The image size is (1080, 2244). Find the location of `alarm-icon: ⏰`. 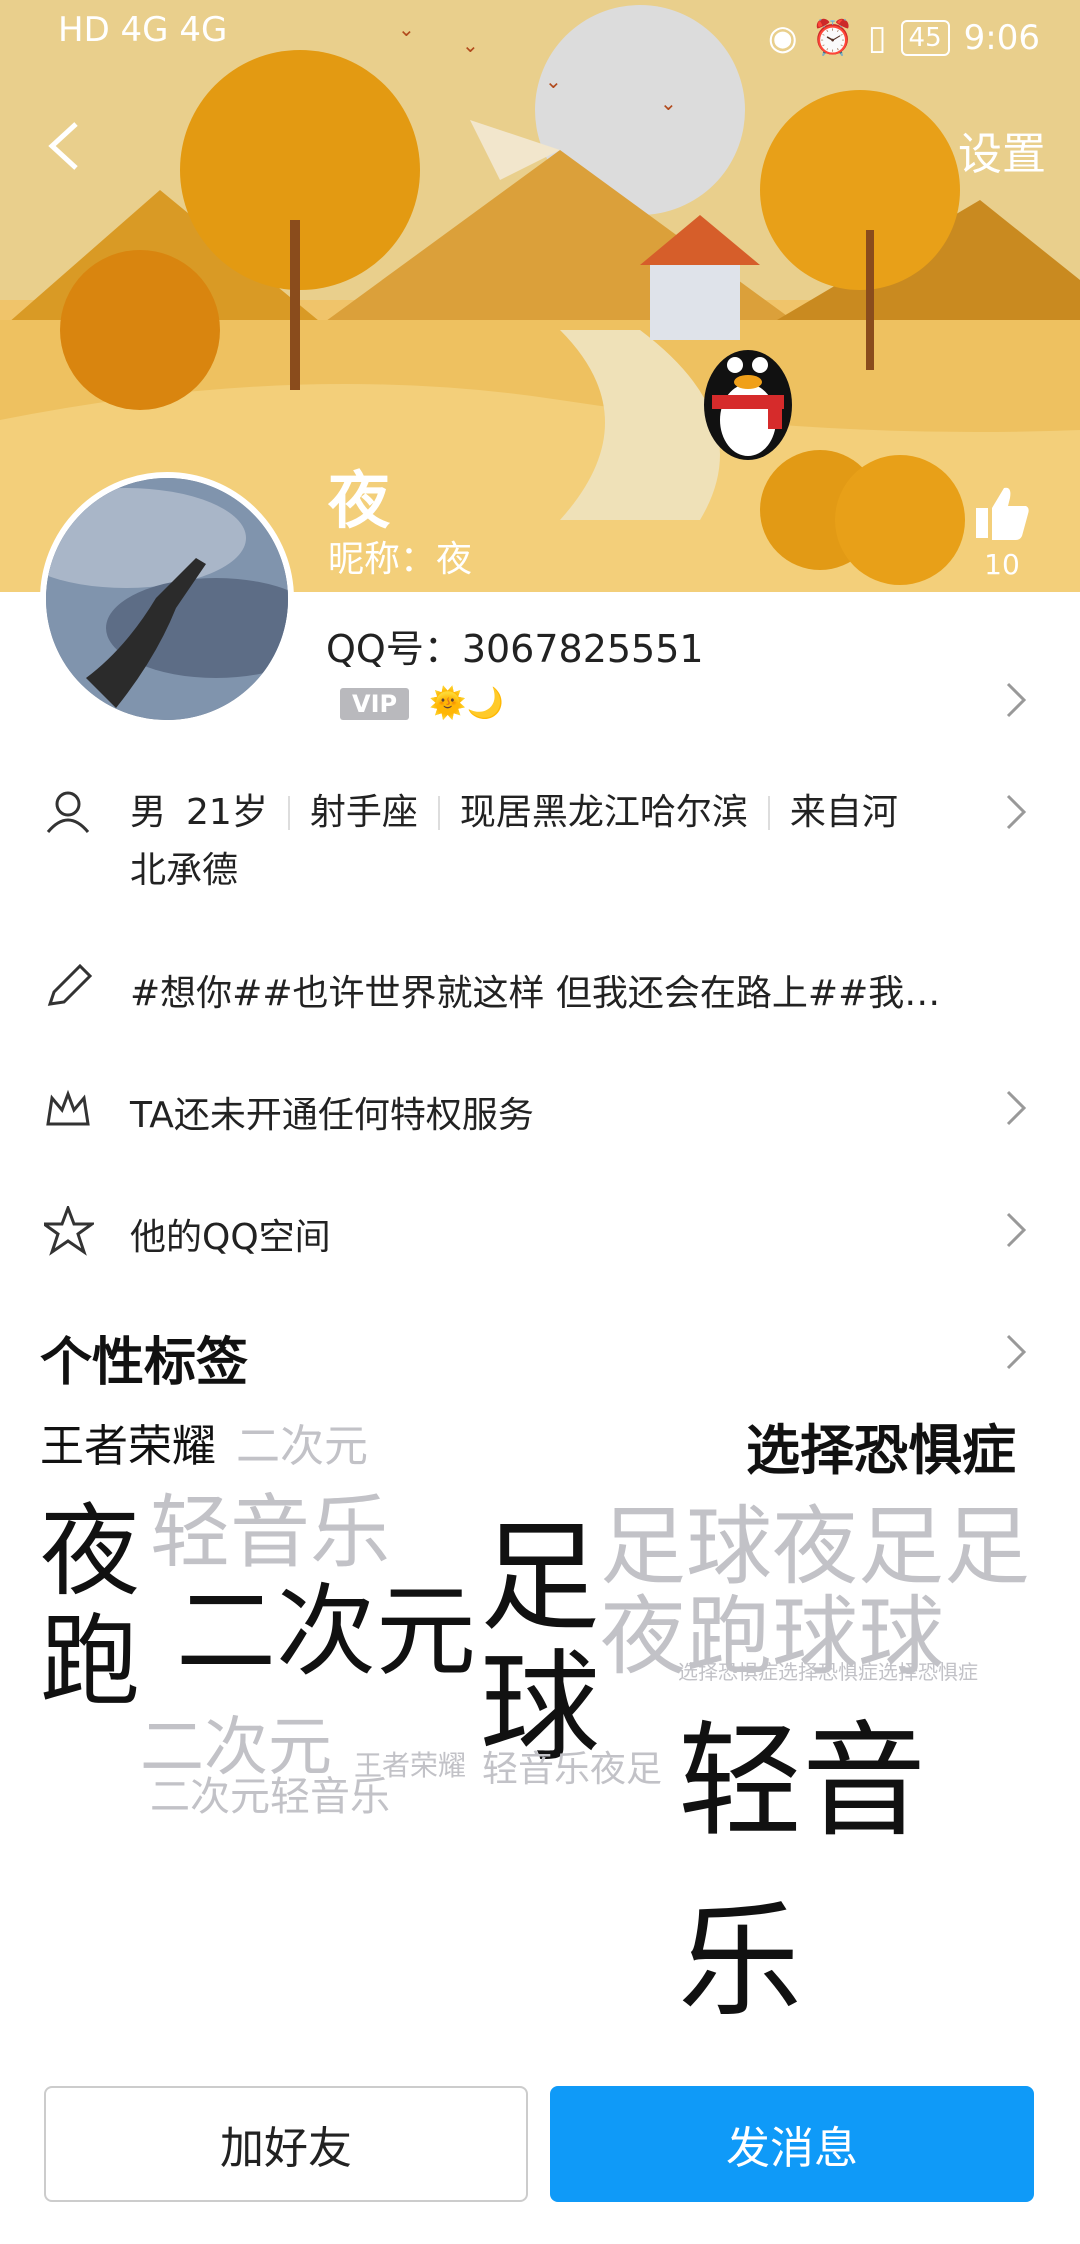

alarm-icon: ⏰ is located at coordinates (832, 38).